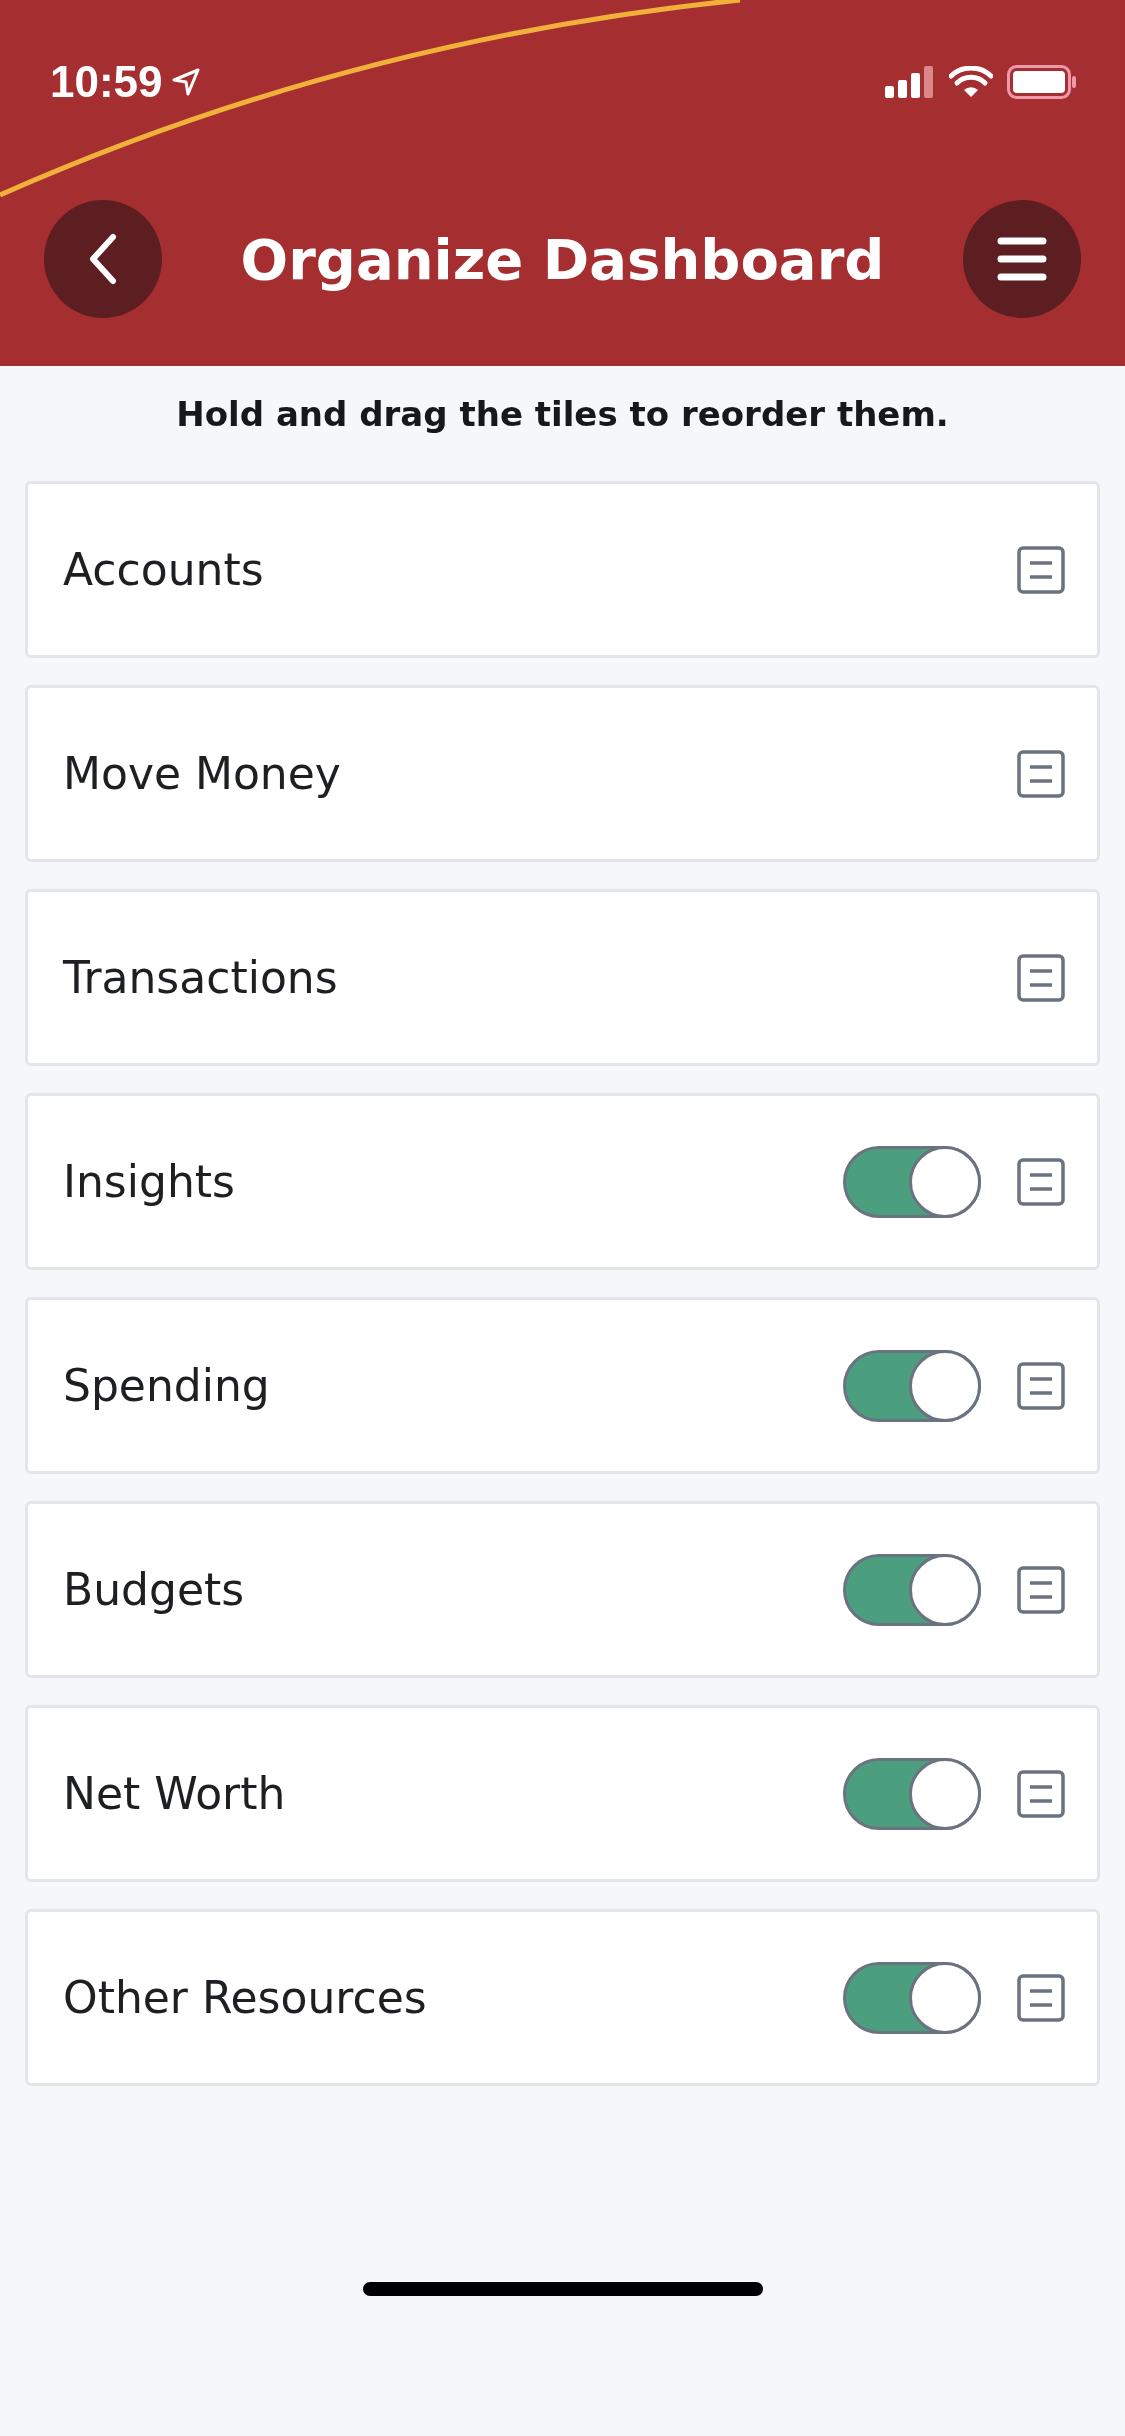 The width and height of the screenshot is (1125, 2436). I want to click on tile-label: Transactions, so click(201, 977).